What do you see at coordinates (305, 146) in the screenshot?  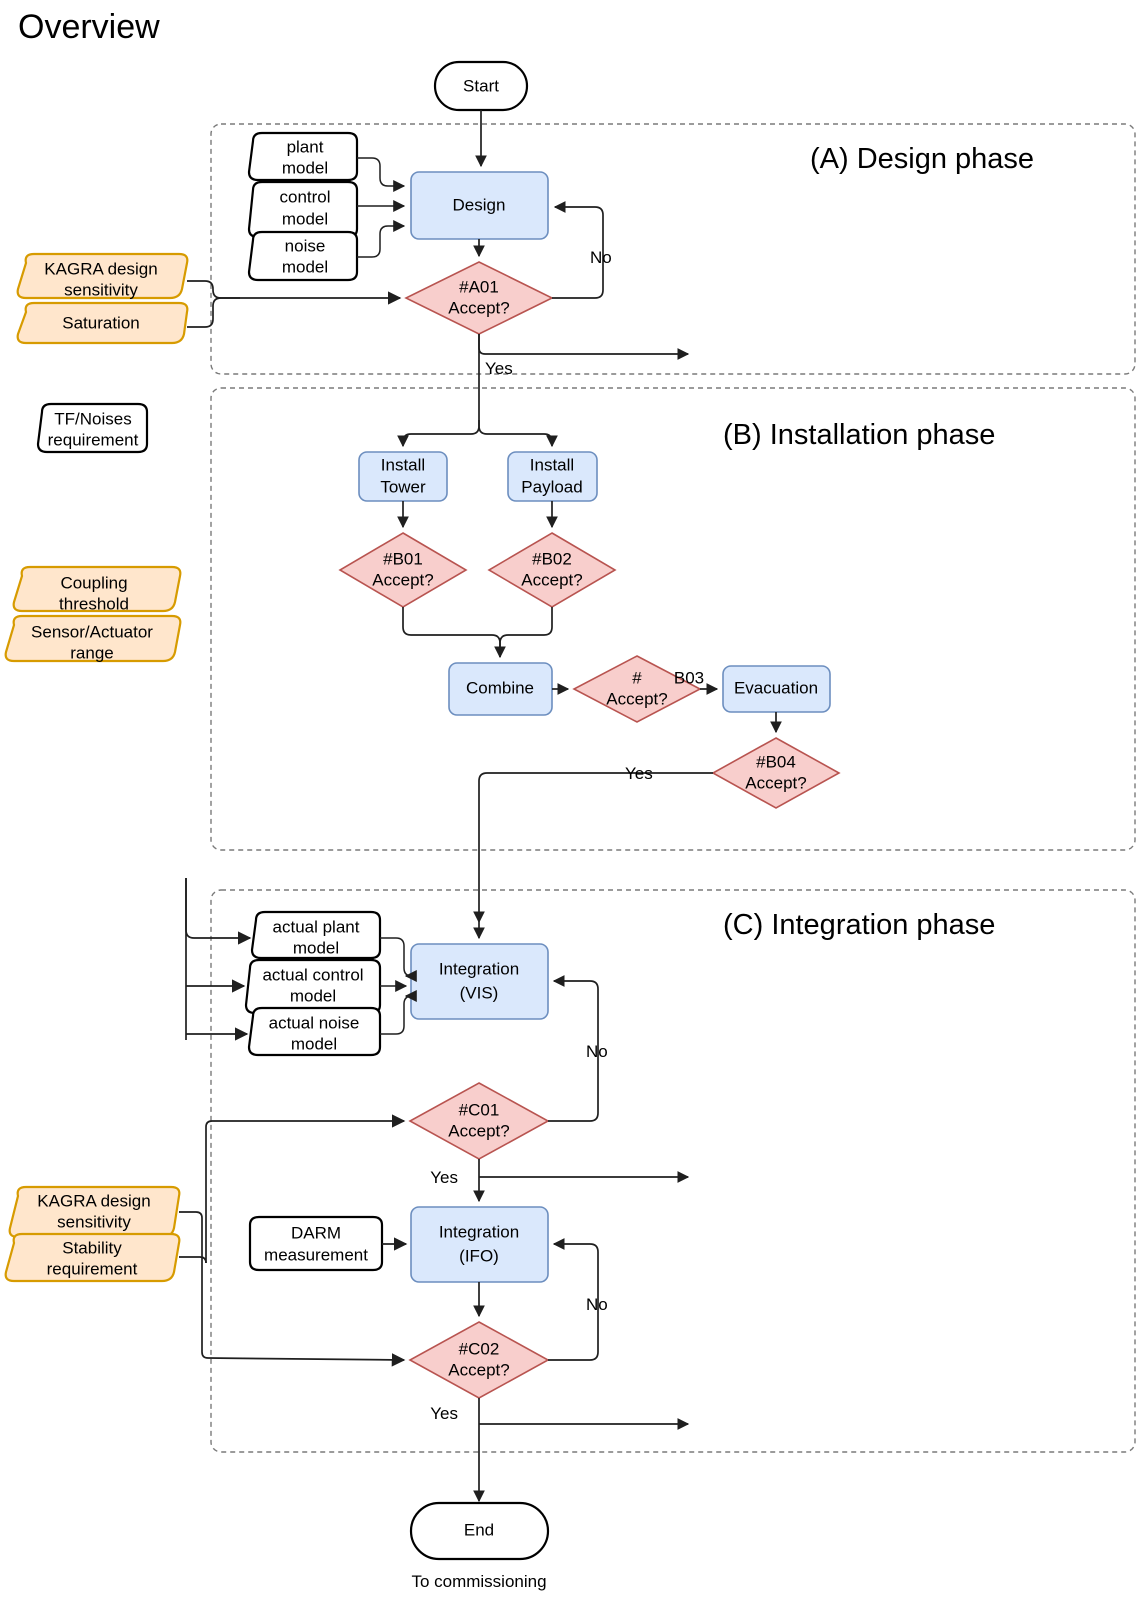 I see `phase-a-input-0-line1: plant` at bounding box center [305, 146].